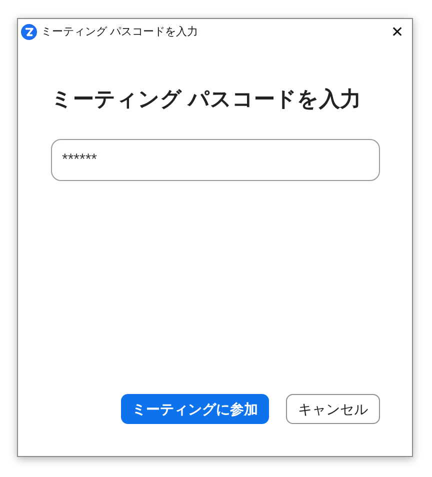 This screenshot has height=477, width=432. Describe the element at coordinates (333, 409) in the screenshot. I see `cancel-button: キャンセル` at that location.